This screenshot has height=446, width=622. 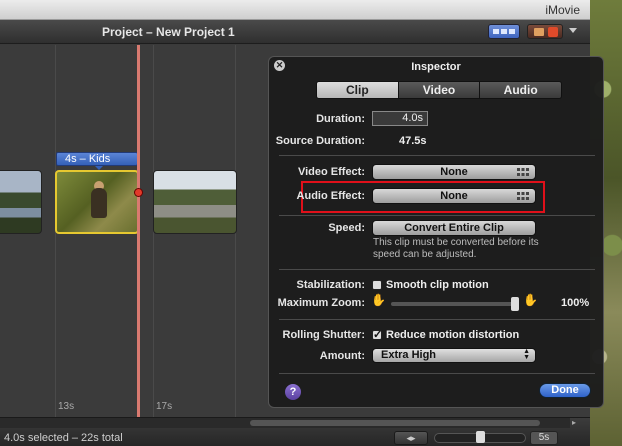 I want to click on time-tick: 13s, so click(x=66, y=406).